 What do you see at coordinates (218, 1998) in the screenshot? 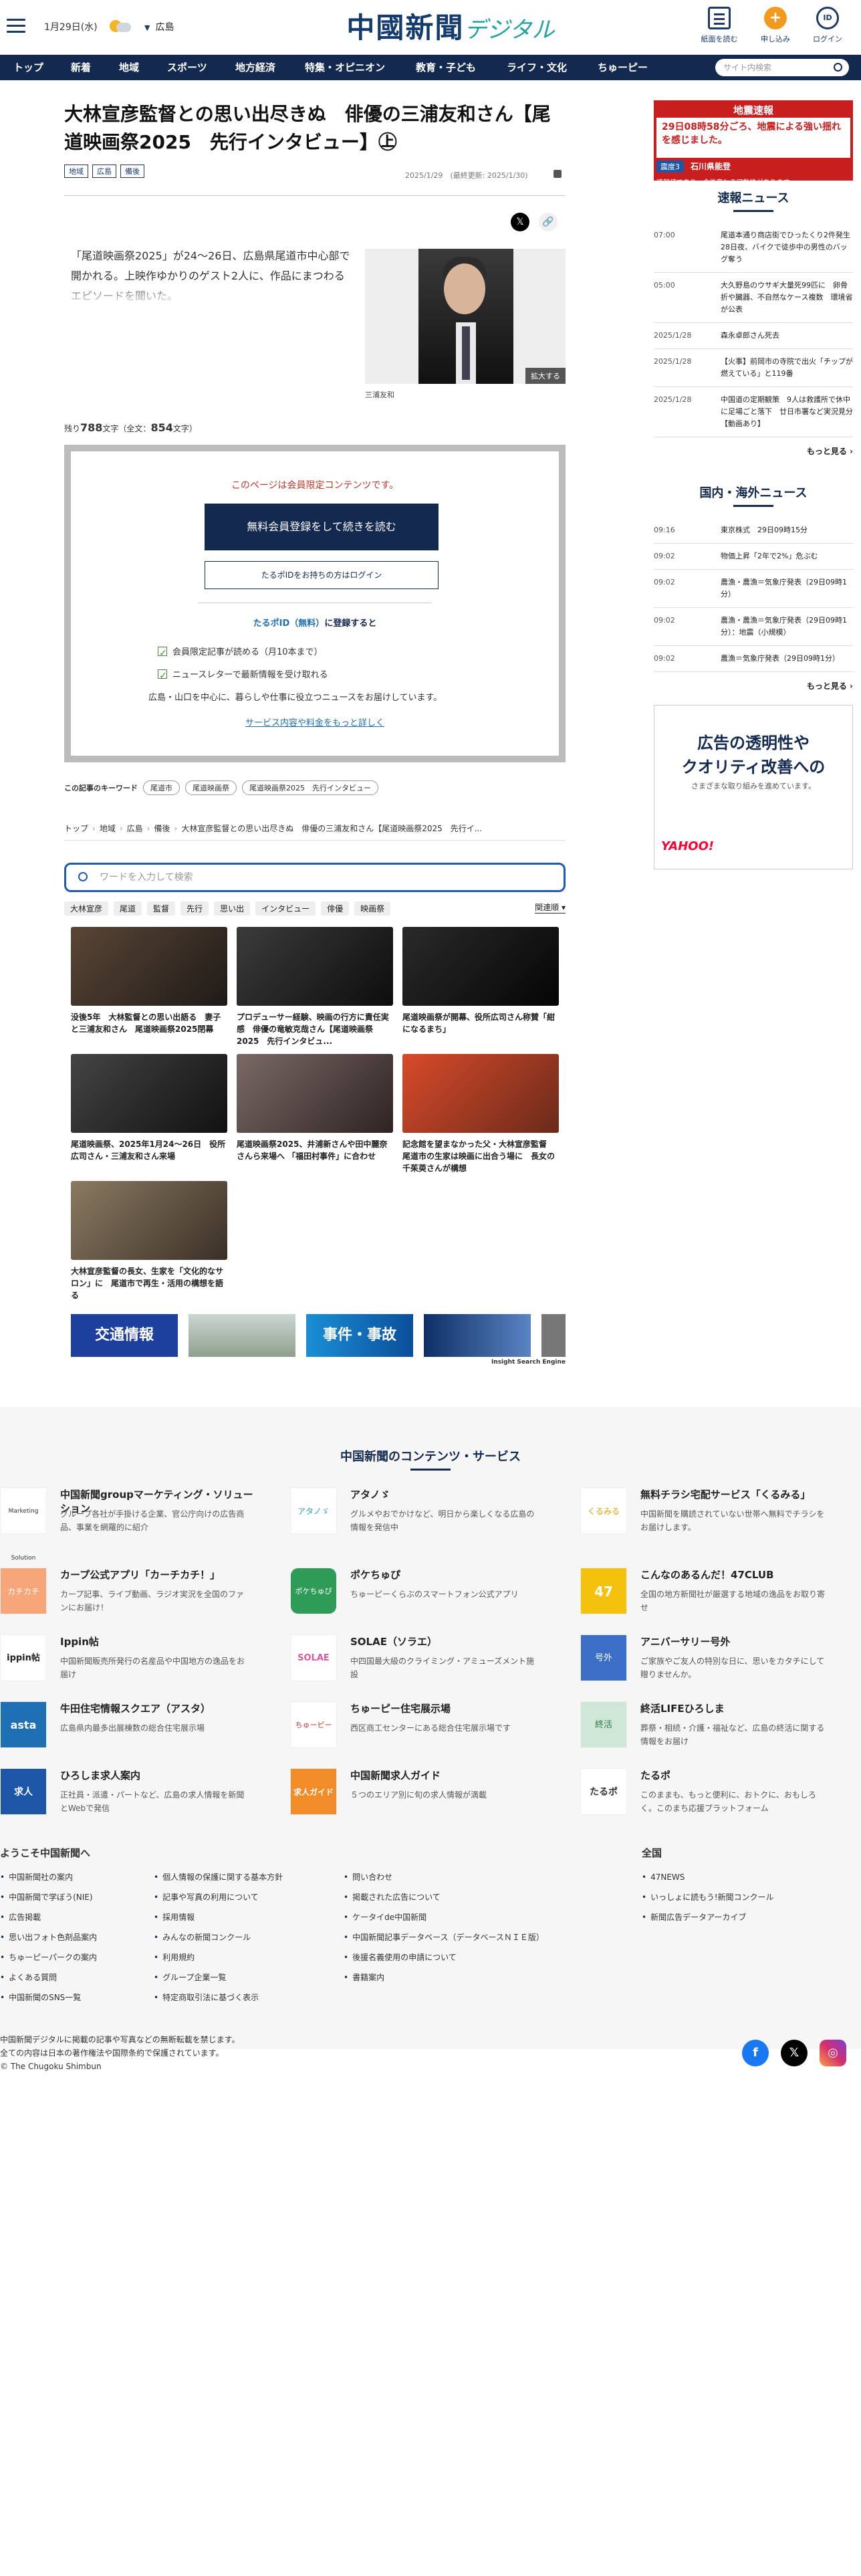
I see `footer-link: 特定商取引法に基づく表示` at bounding box center [218, 1998].